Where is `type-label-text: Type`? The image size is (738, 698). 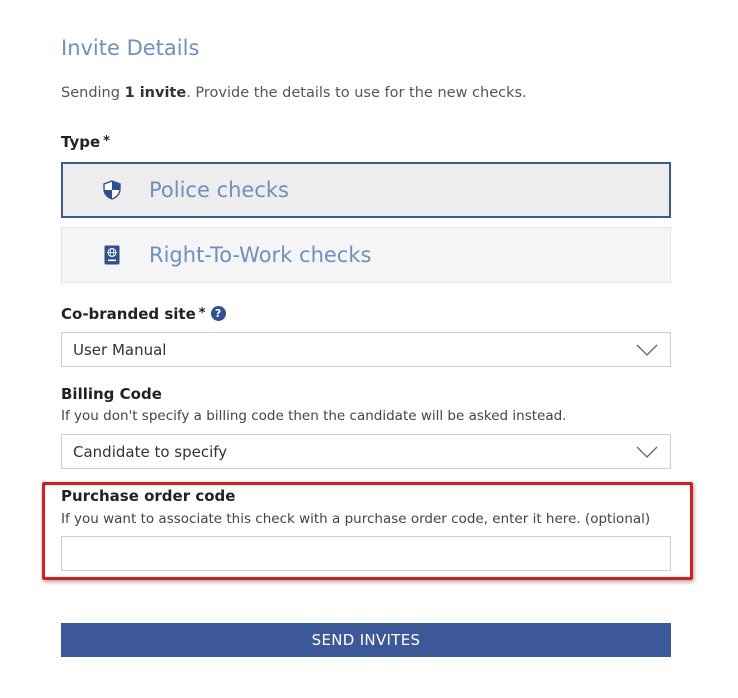 type-label-text: Type is located at coordinates (81, 142).